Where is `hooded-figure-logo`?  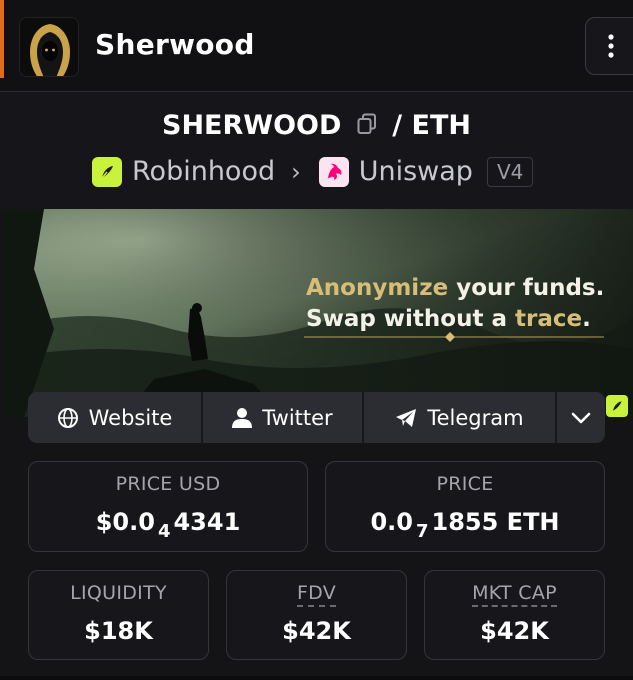 hooded-figure-logo is located at coordinates (49, 47).